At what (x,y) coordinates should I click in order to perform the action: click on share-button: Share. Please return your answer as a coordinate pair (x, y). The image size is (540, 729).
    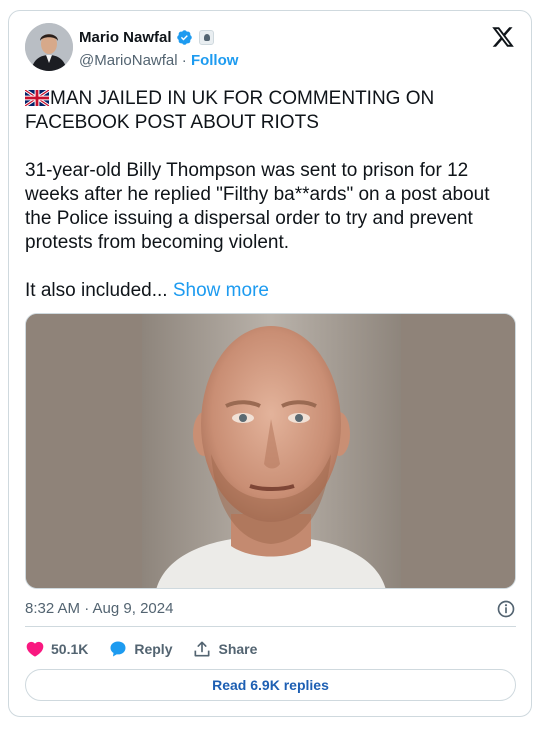
    Looking at the image, I should click on (224, 649).